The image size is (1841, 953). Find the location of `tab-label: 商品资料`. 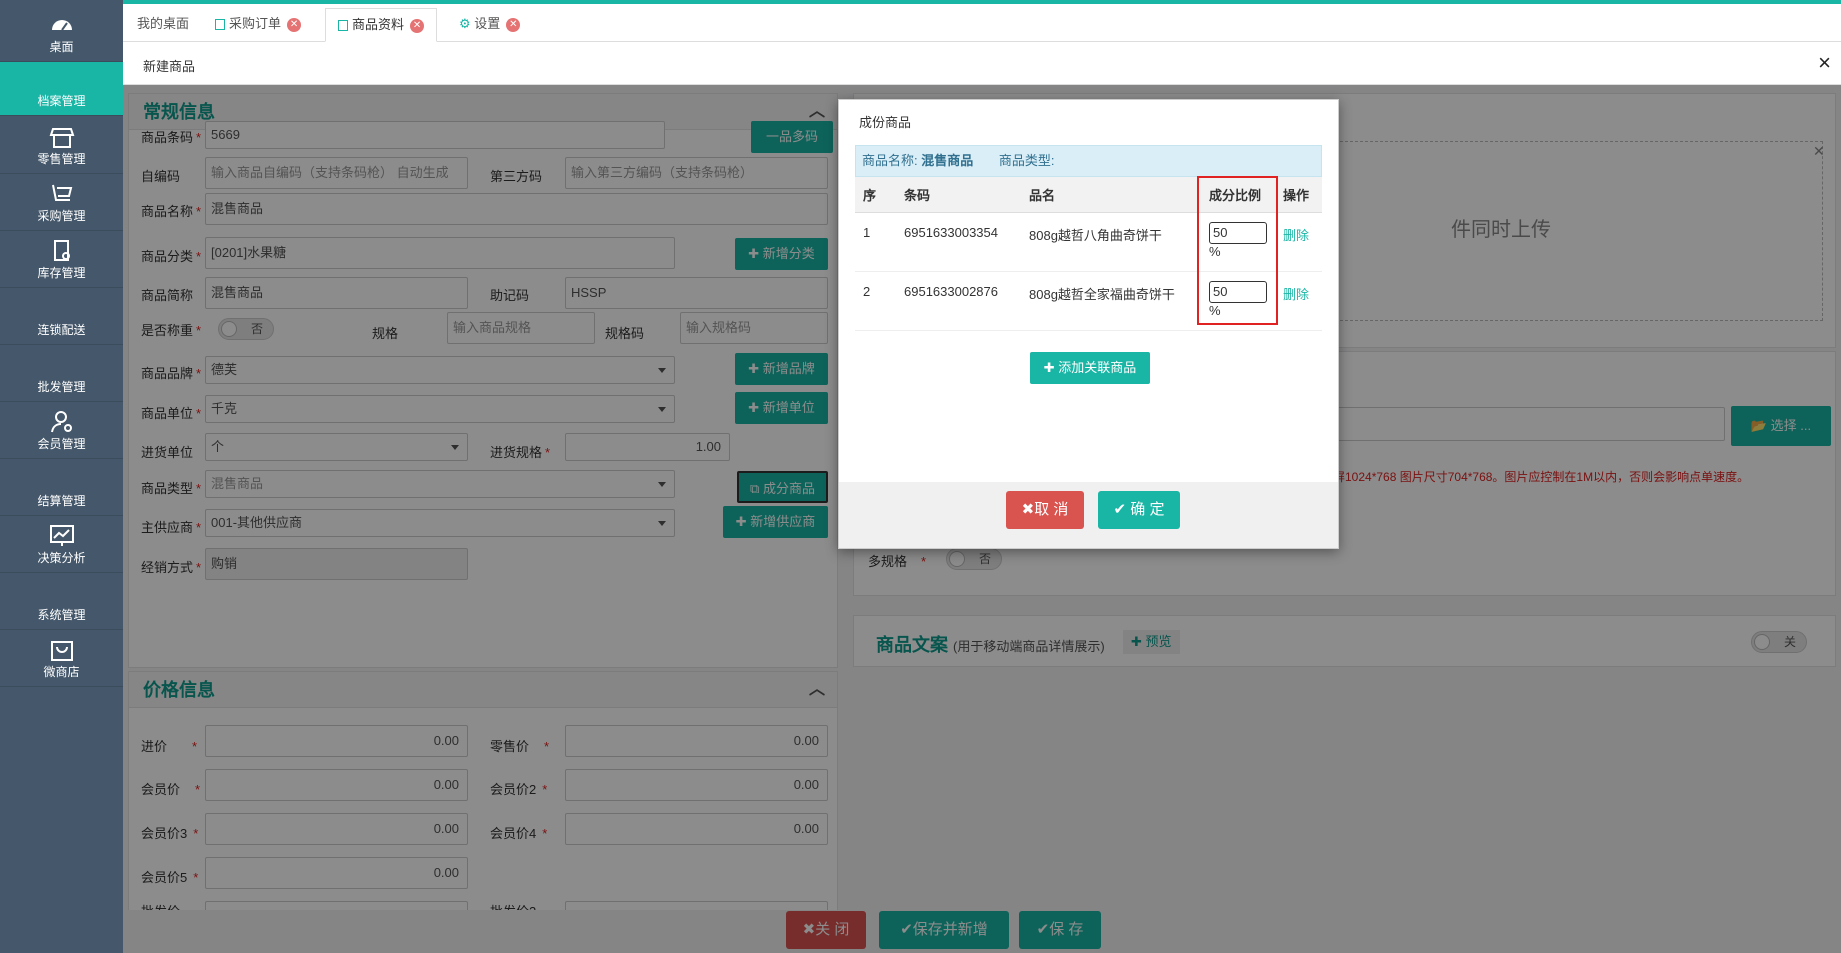

tab-label: 商品资料 is located at coordinates (378, 24).